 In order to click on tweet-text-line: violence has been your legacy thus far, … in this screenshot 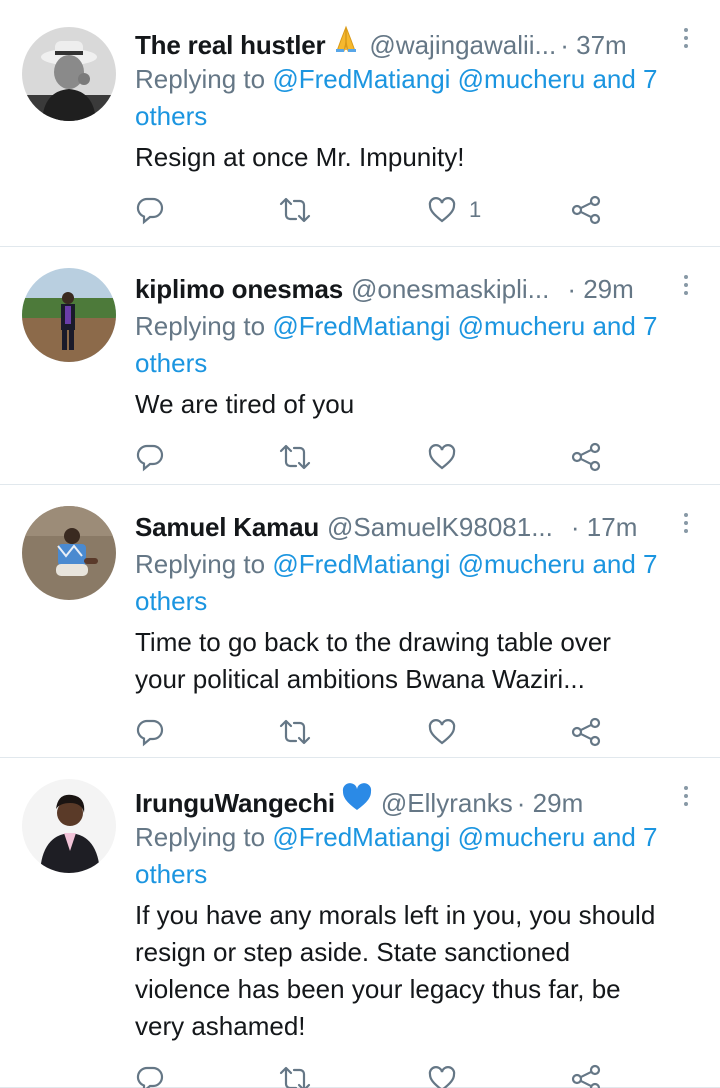, I will do `click(378, 989)`.